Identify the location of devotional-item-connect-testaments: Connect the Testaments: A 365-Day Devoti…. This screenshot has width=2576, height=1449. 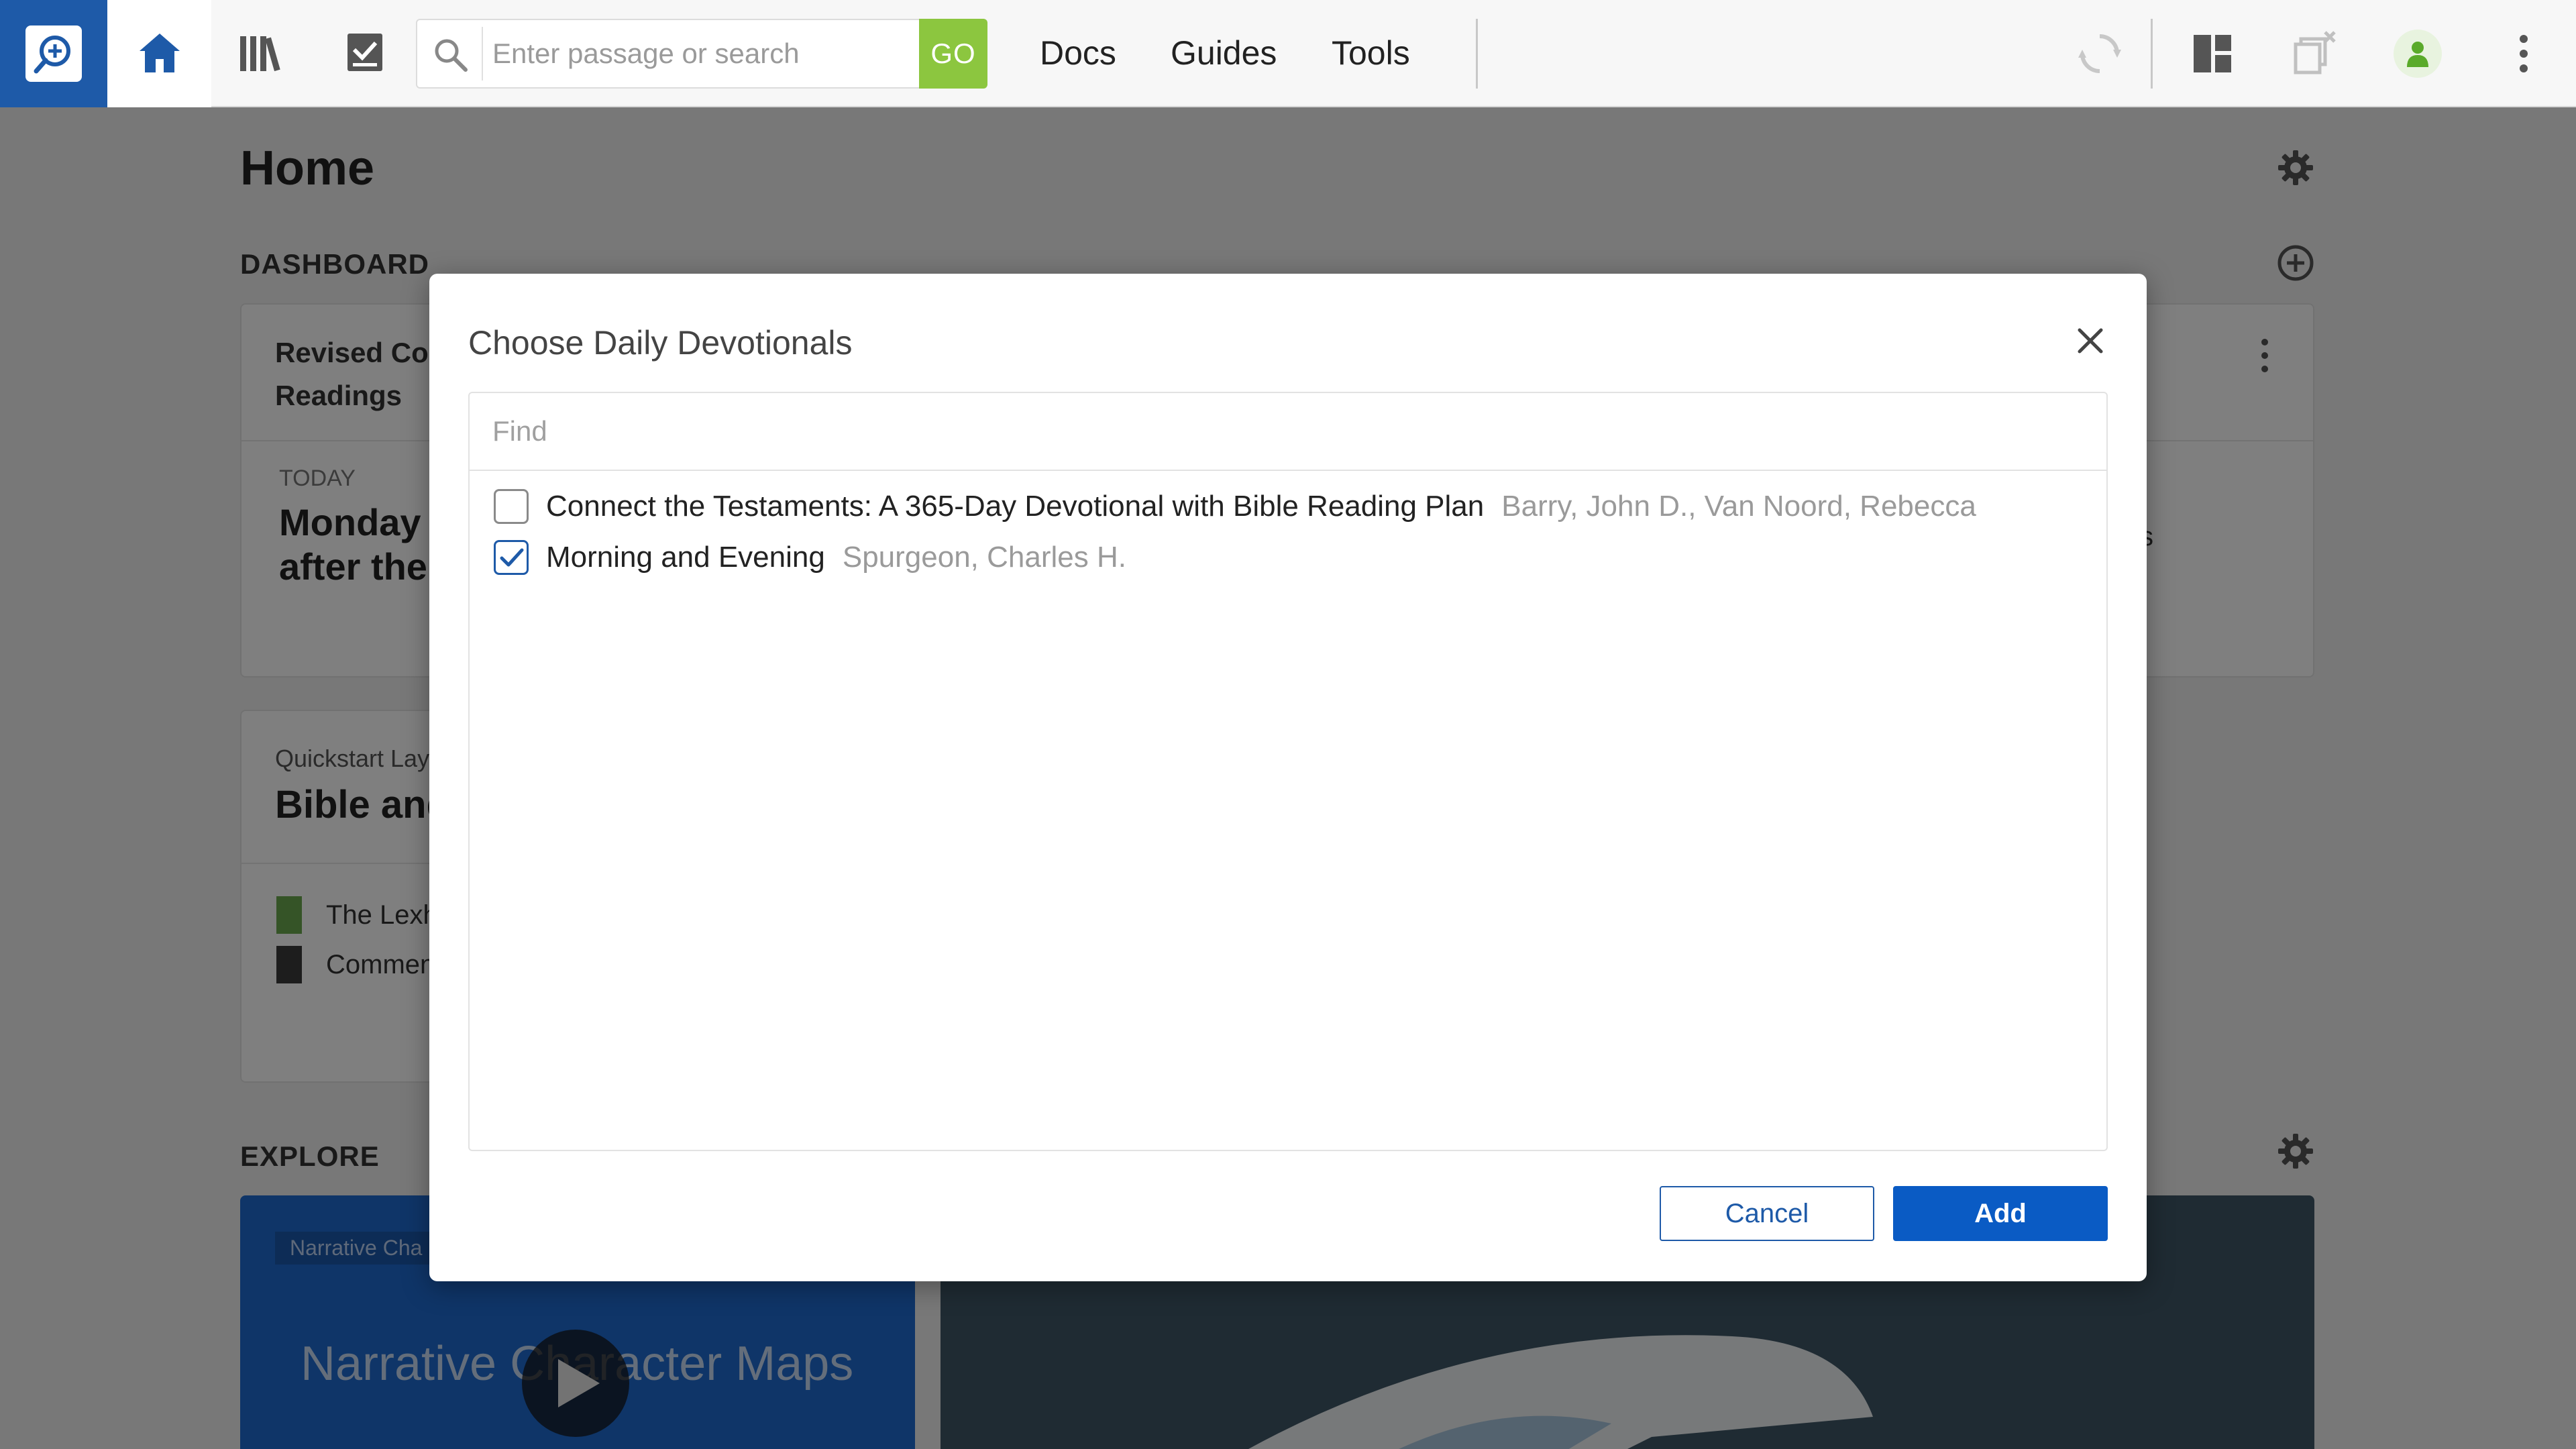
(1235, 506).